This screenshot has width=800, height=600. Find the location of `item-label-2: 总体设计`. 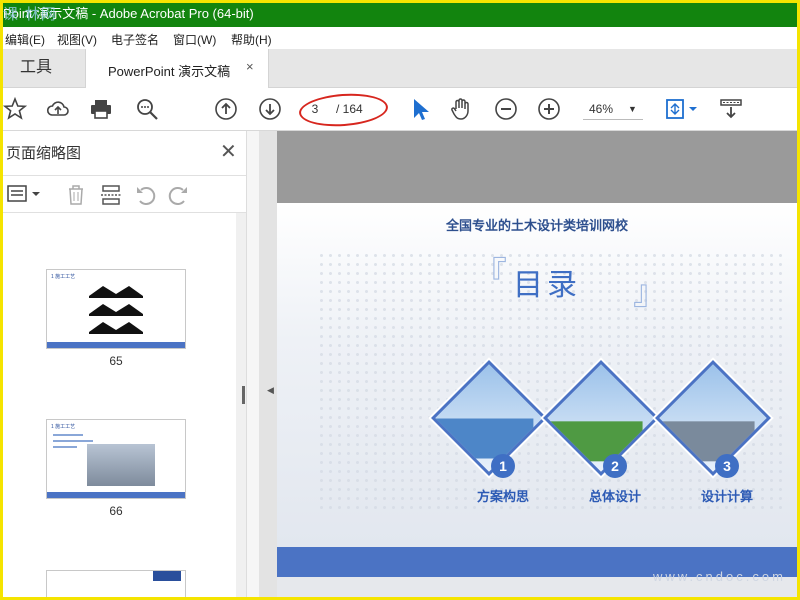

item-label-2: 总体设计 is located at coordinates (614, 496).